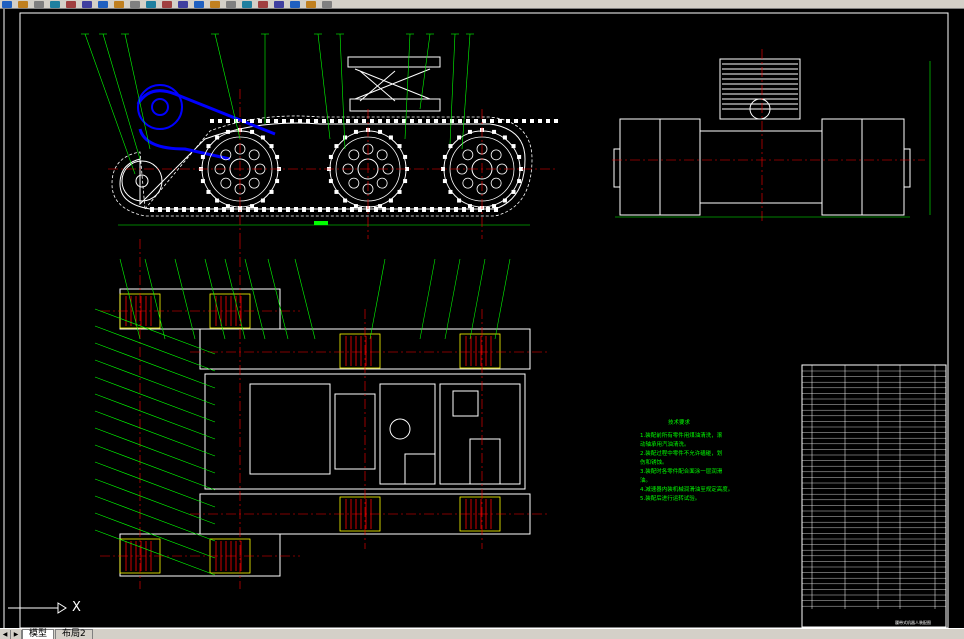 The width and height of the screenshot is (964, 639). What do you see at coordinates (874, 496) in the screenshot?
I see `title-block: 履带式机器人装配图` at bounding box center [874, 496].